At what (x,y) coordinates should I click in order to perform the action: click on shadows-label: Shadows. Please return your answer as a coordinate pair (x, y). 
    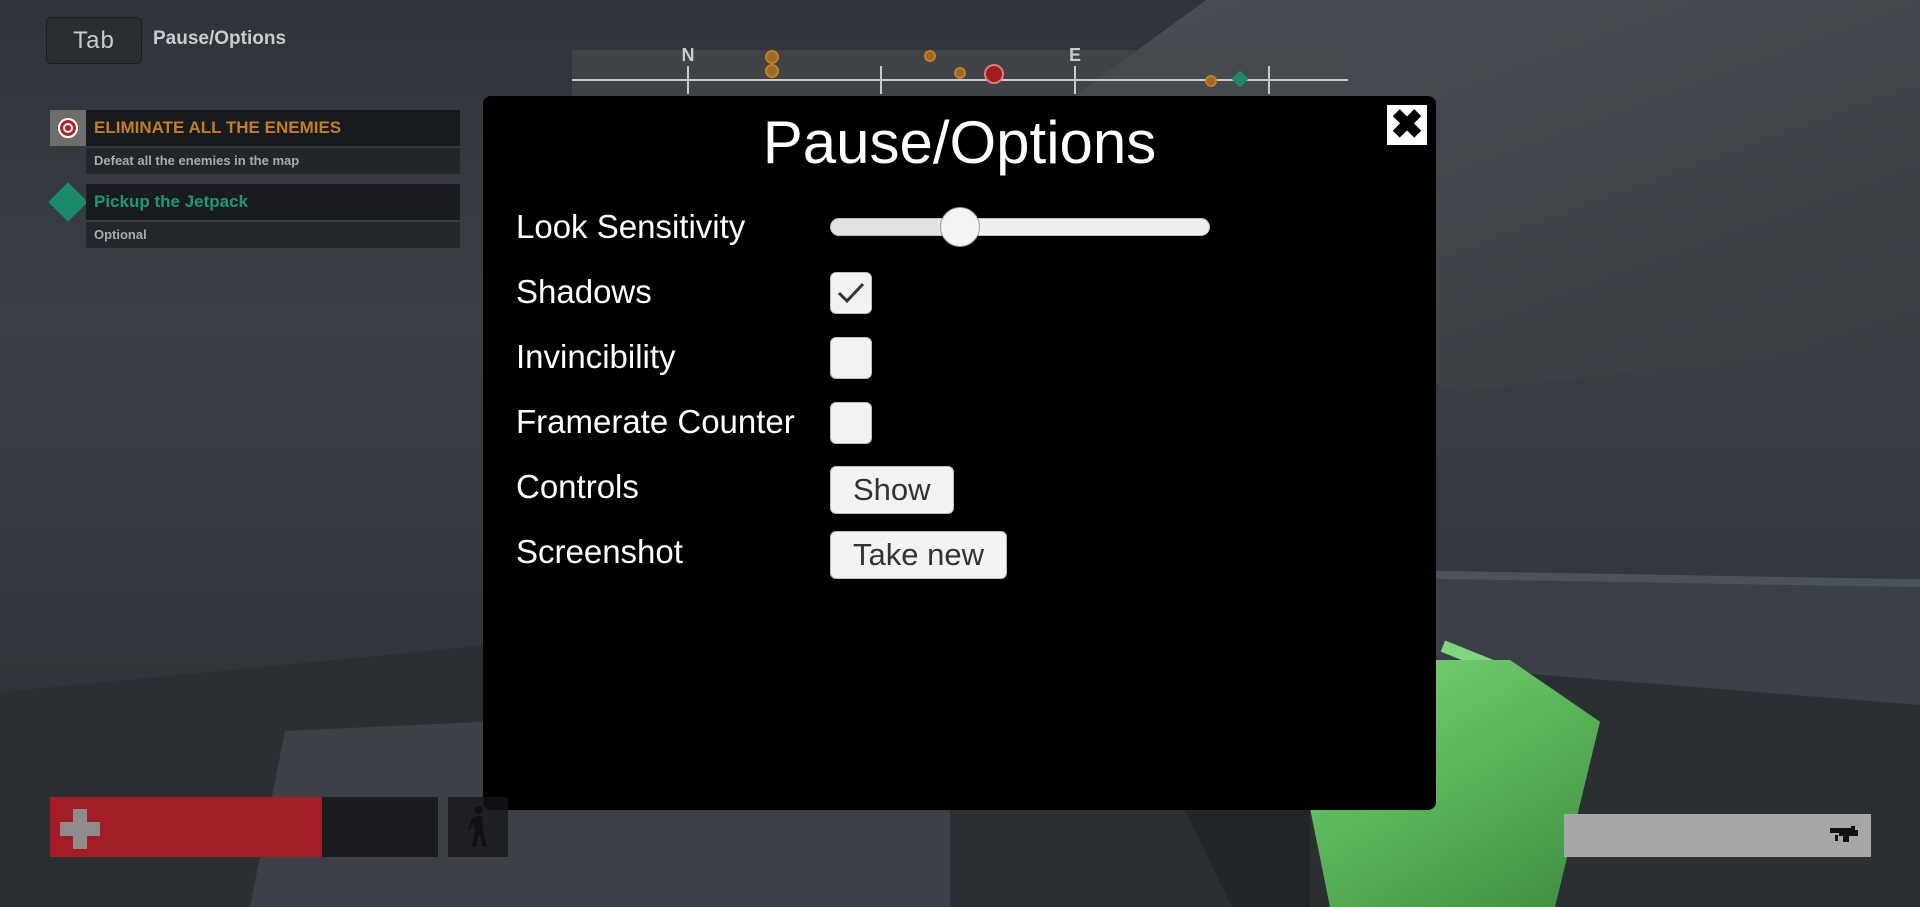
    Looking at the image, I should click on (584, 291).